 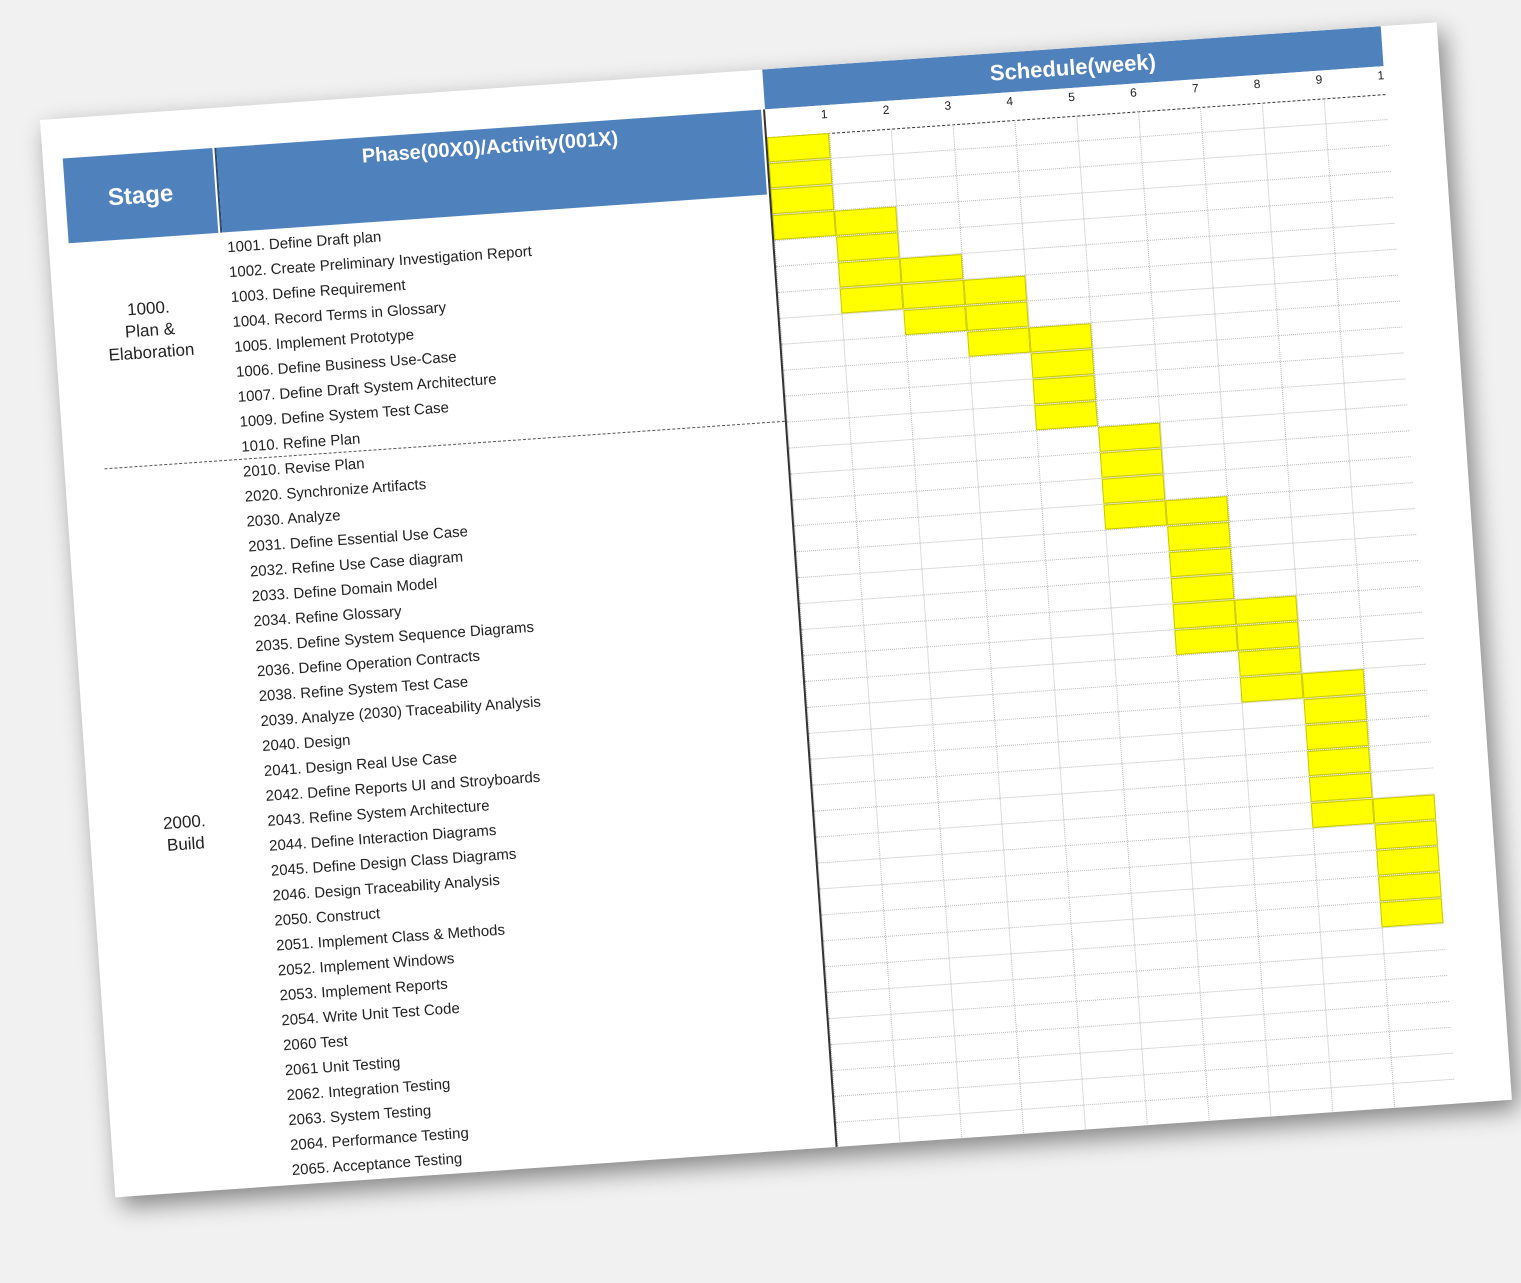 I want to click on week-label: 5, so click(x=1071, y=97).